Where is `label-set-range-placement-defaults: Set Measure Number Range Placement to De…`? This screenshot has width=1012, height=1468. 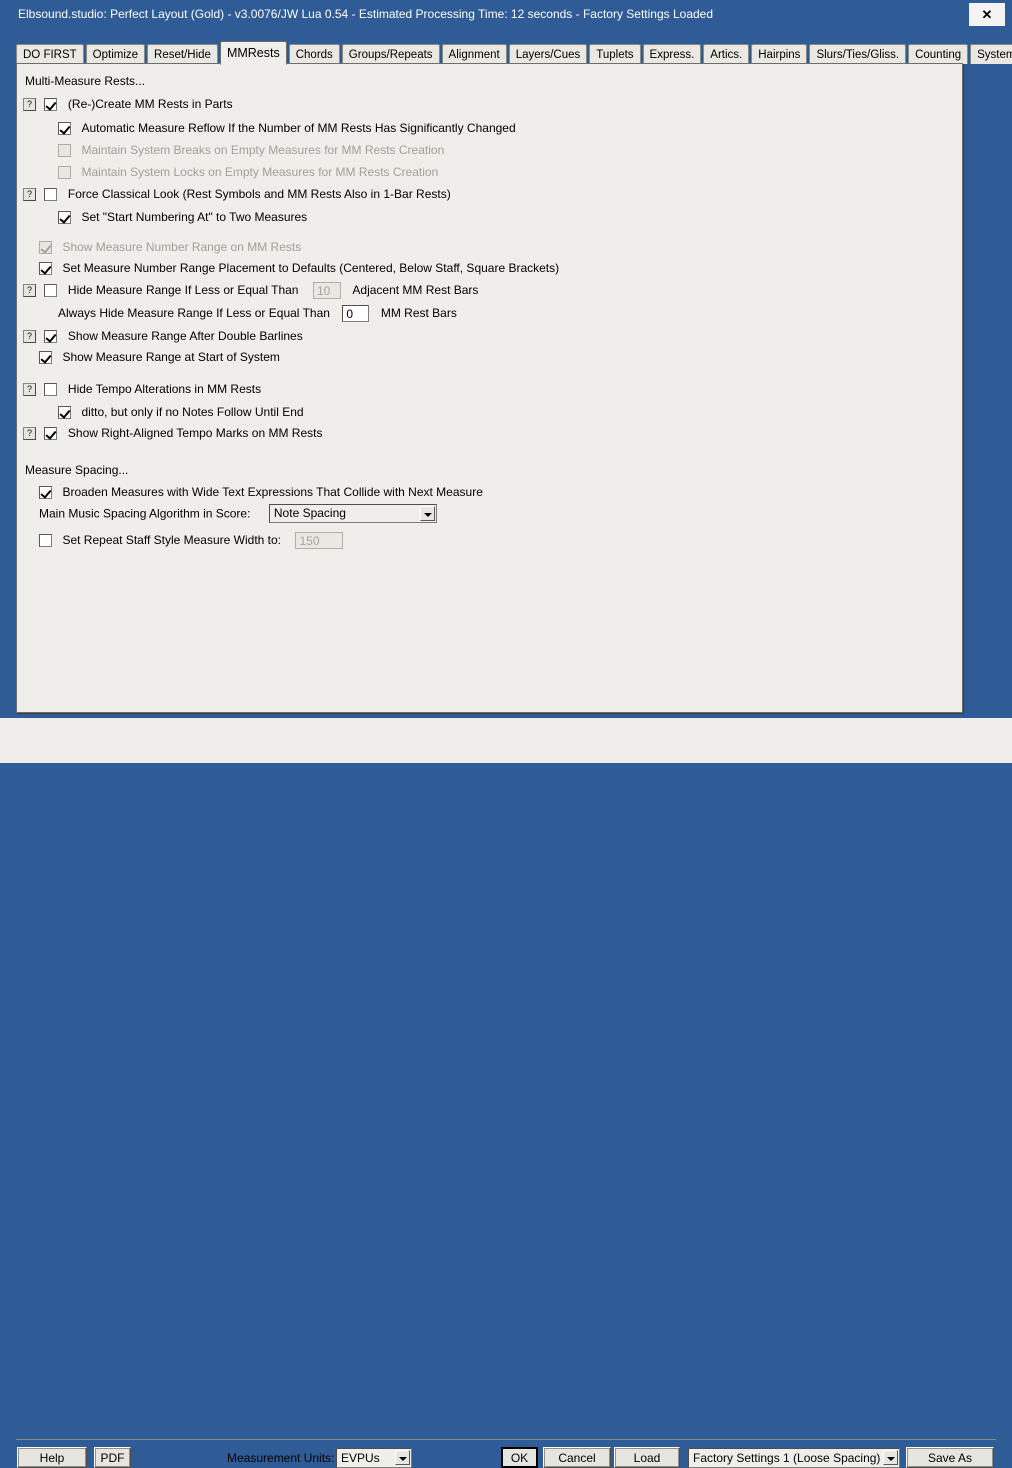 label-set-range-placement-defaults: Set Measure Number Range Placement to De… is located at coordinates (311, 268).